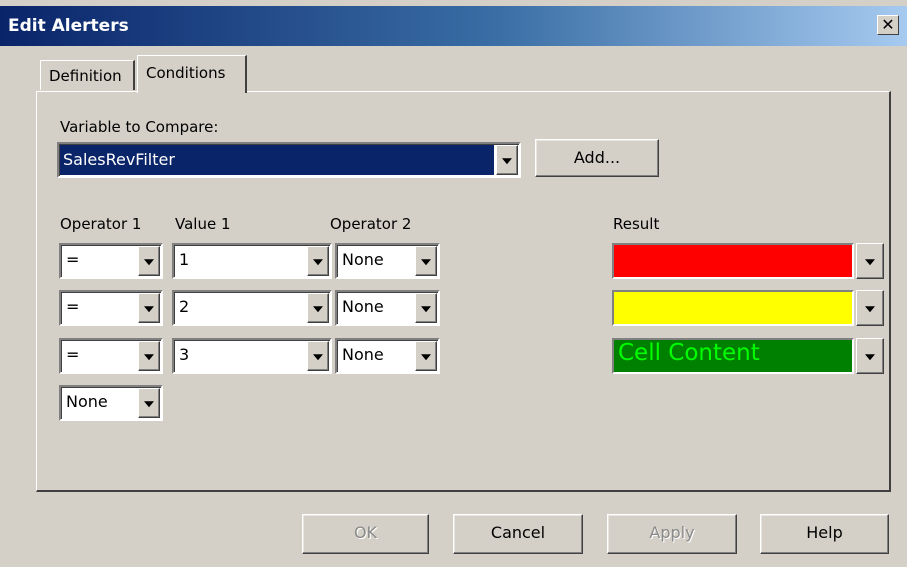 The width and height of the screenshot is (907, 567). I want to click on ok-button-label: OK, so click(365, 532).